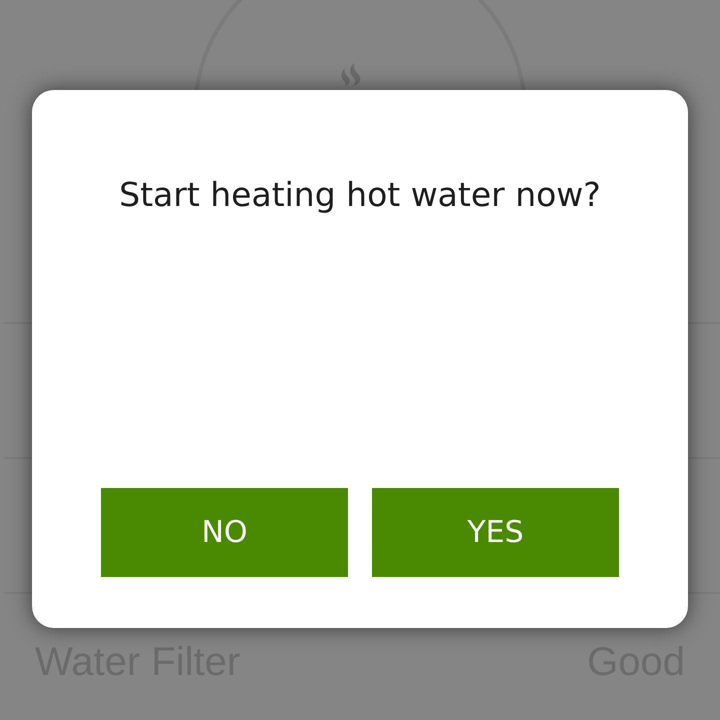 This screenshot has height=720, width=720. I want to click on dialog-button: NO, so click(224, 532).